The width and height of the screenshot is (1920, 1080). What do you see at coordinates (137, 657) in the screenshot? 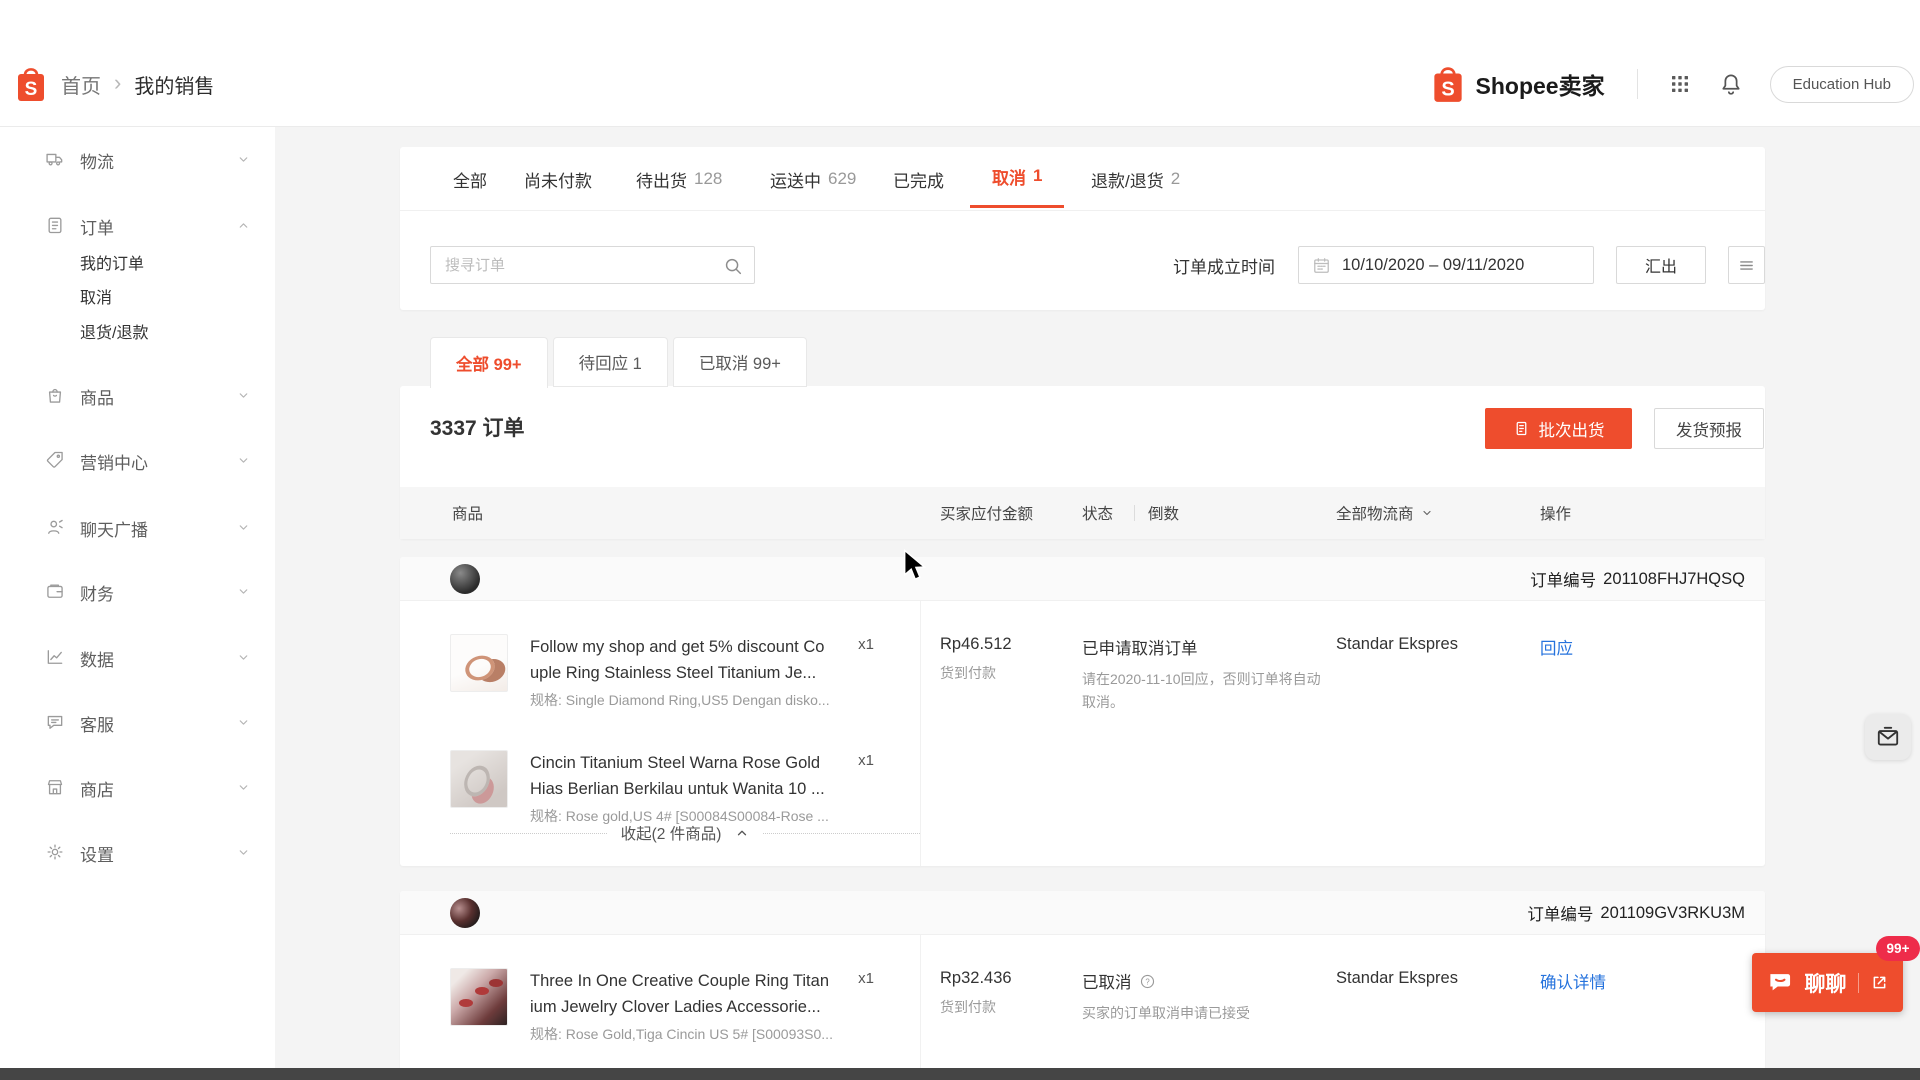
I see `sidebar-item-data: 数据` at bounding box center [137, 657].